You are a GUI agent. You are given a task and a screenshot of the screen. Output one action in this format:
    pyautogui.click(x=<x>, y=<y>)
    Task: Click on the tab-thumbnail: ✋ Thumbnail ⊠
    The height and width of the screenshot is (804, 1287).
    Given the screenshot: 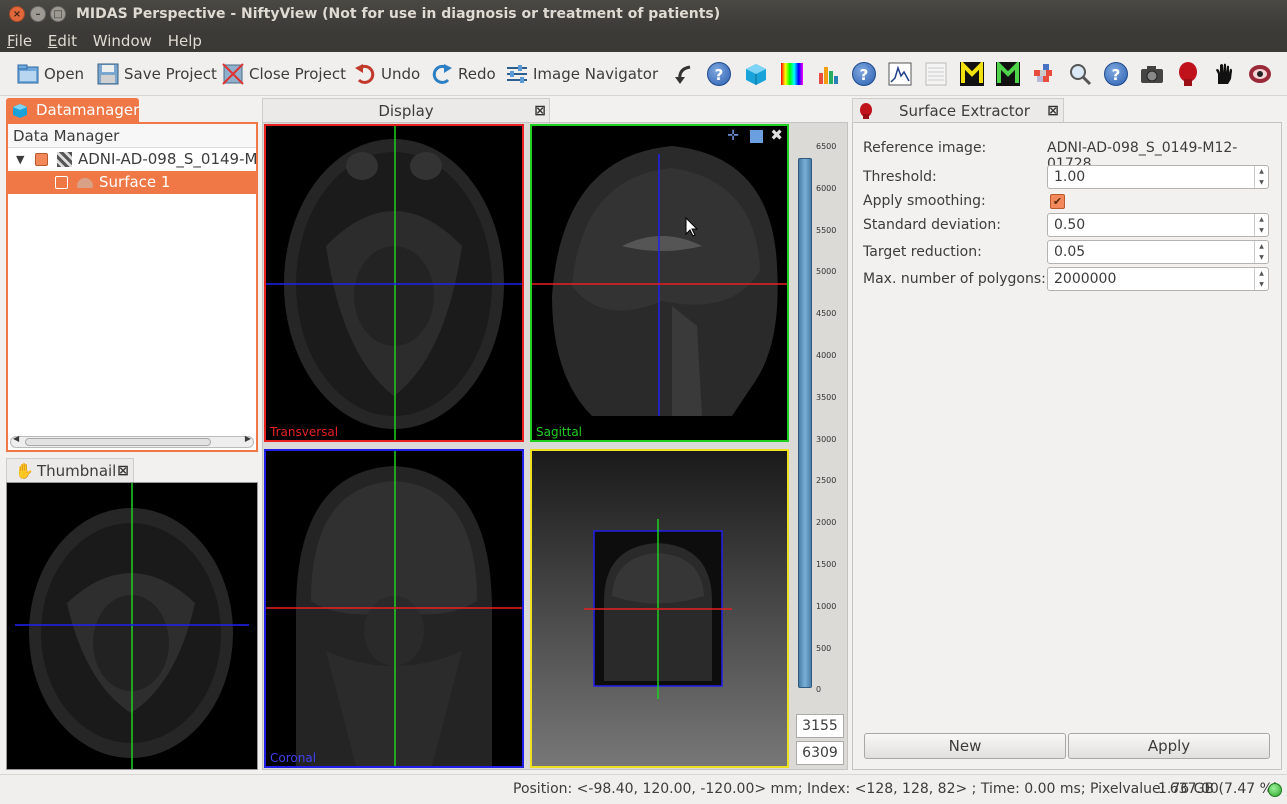 What is the action you would take?
    pyautogui.click(x=70, y=470)
    